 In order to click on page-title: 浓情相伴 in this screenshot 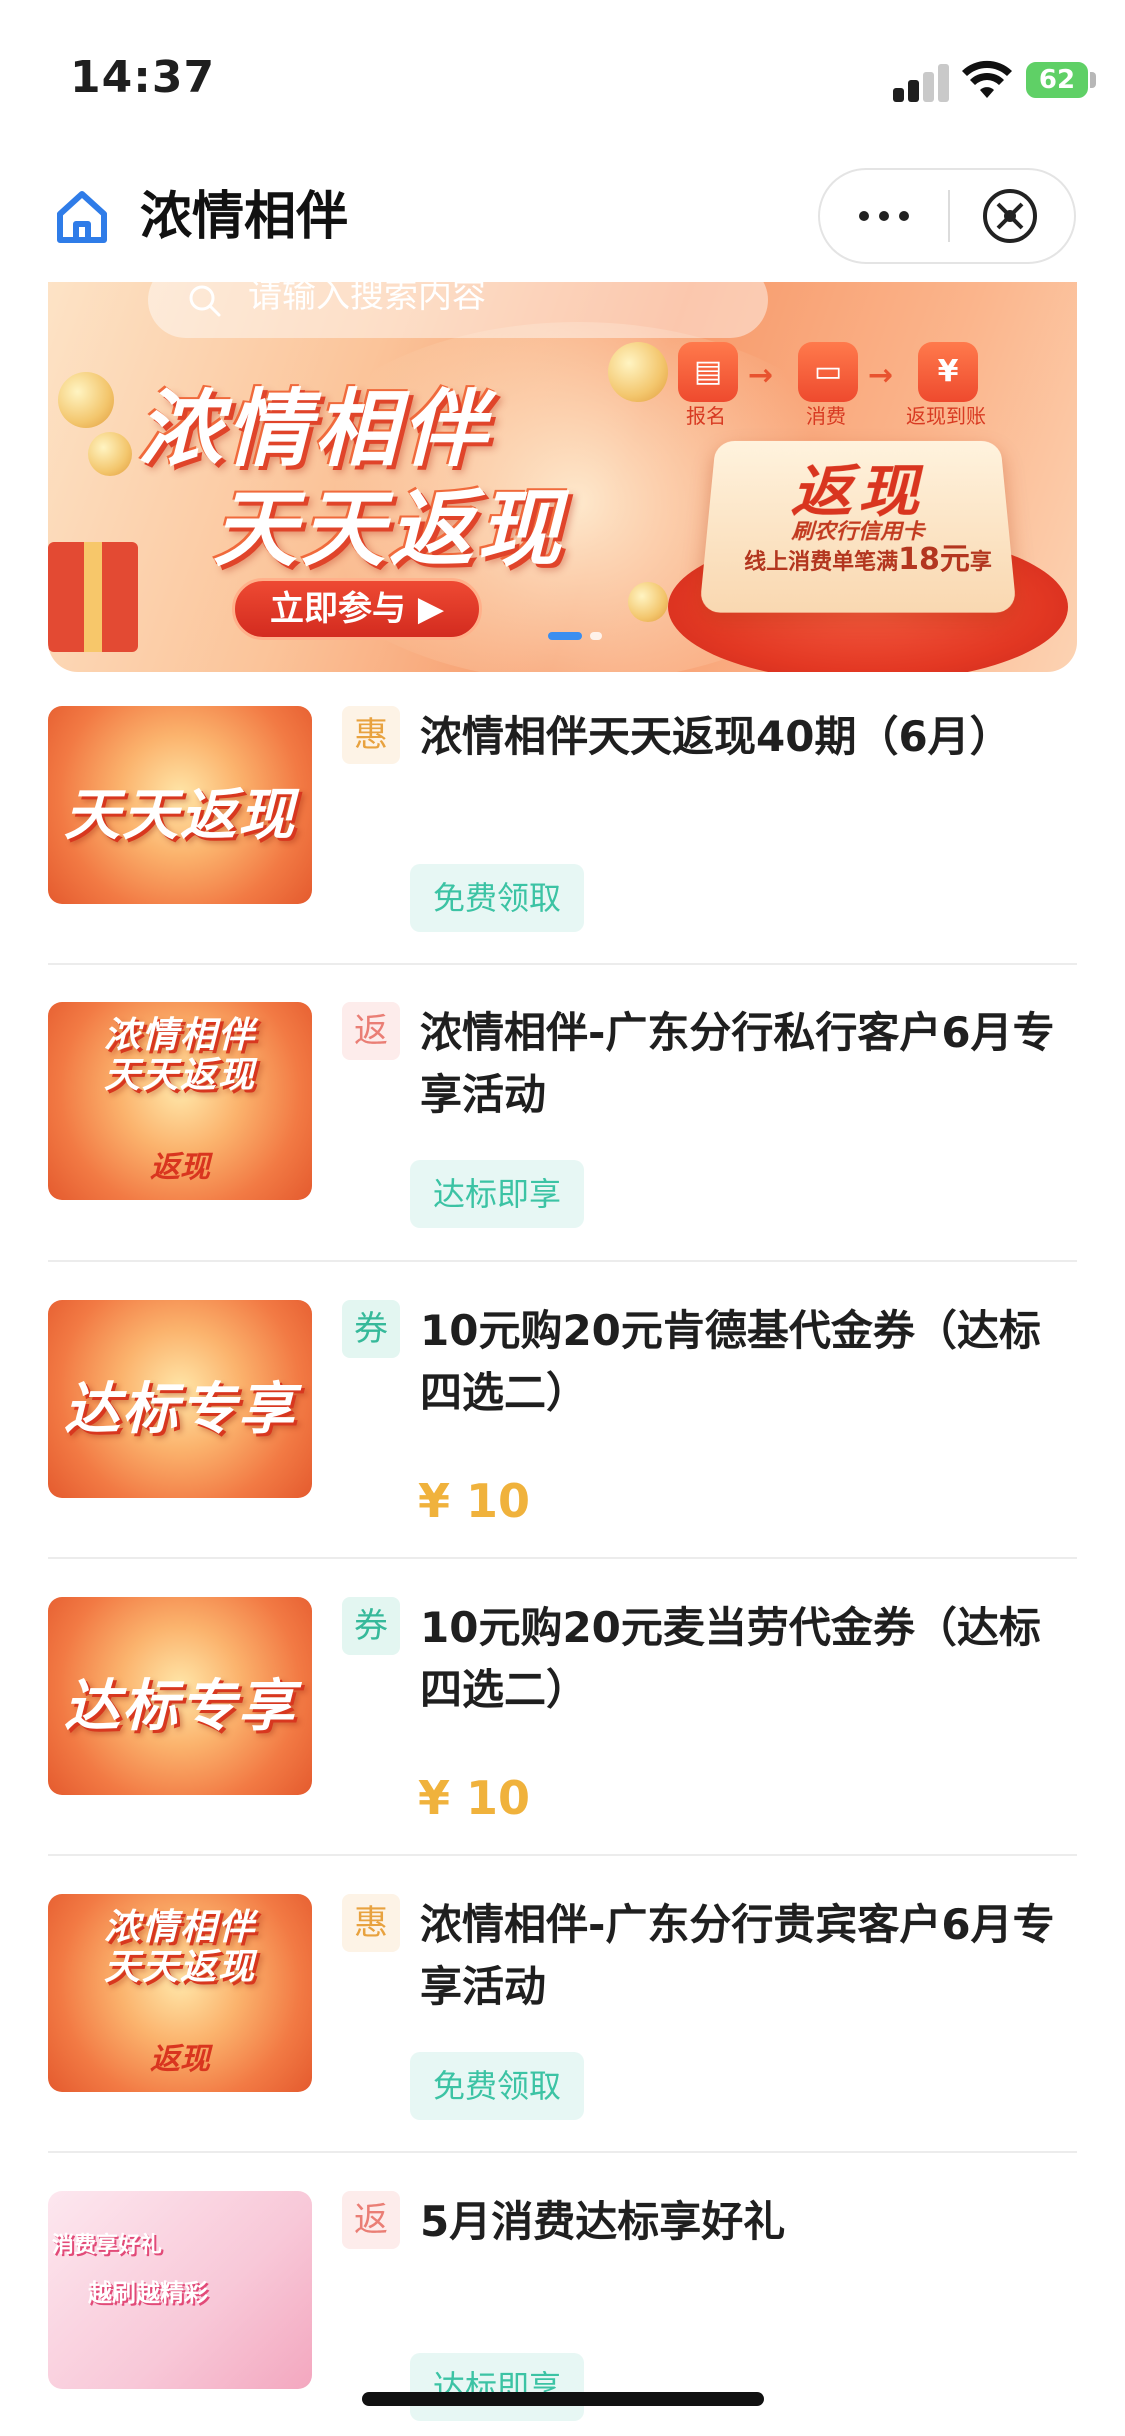, I will do `click(244, 217)`.